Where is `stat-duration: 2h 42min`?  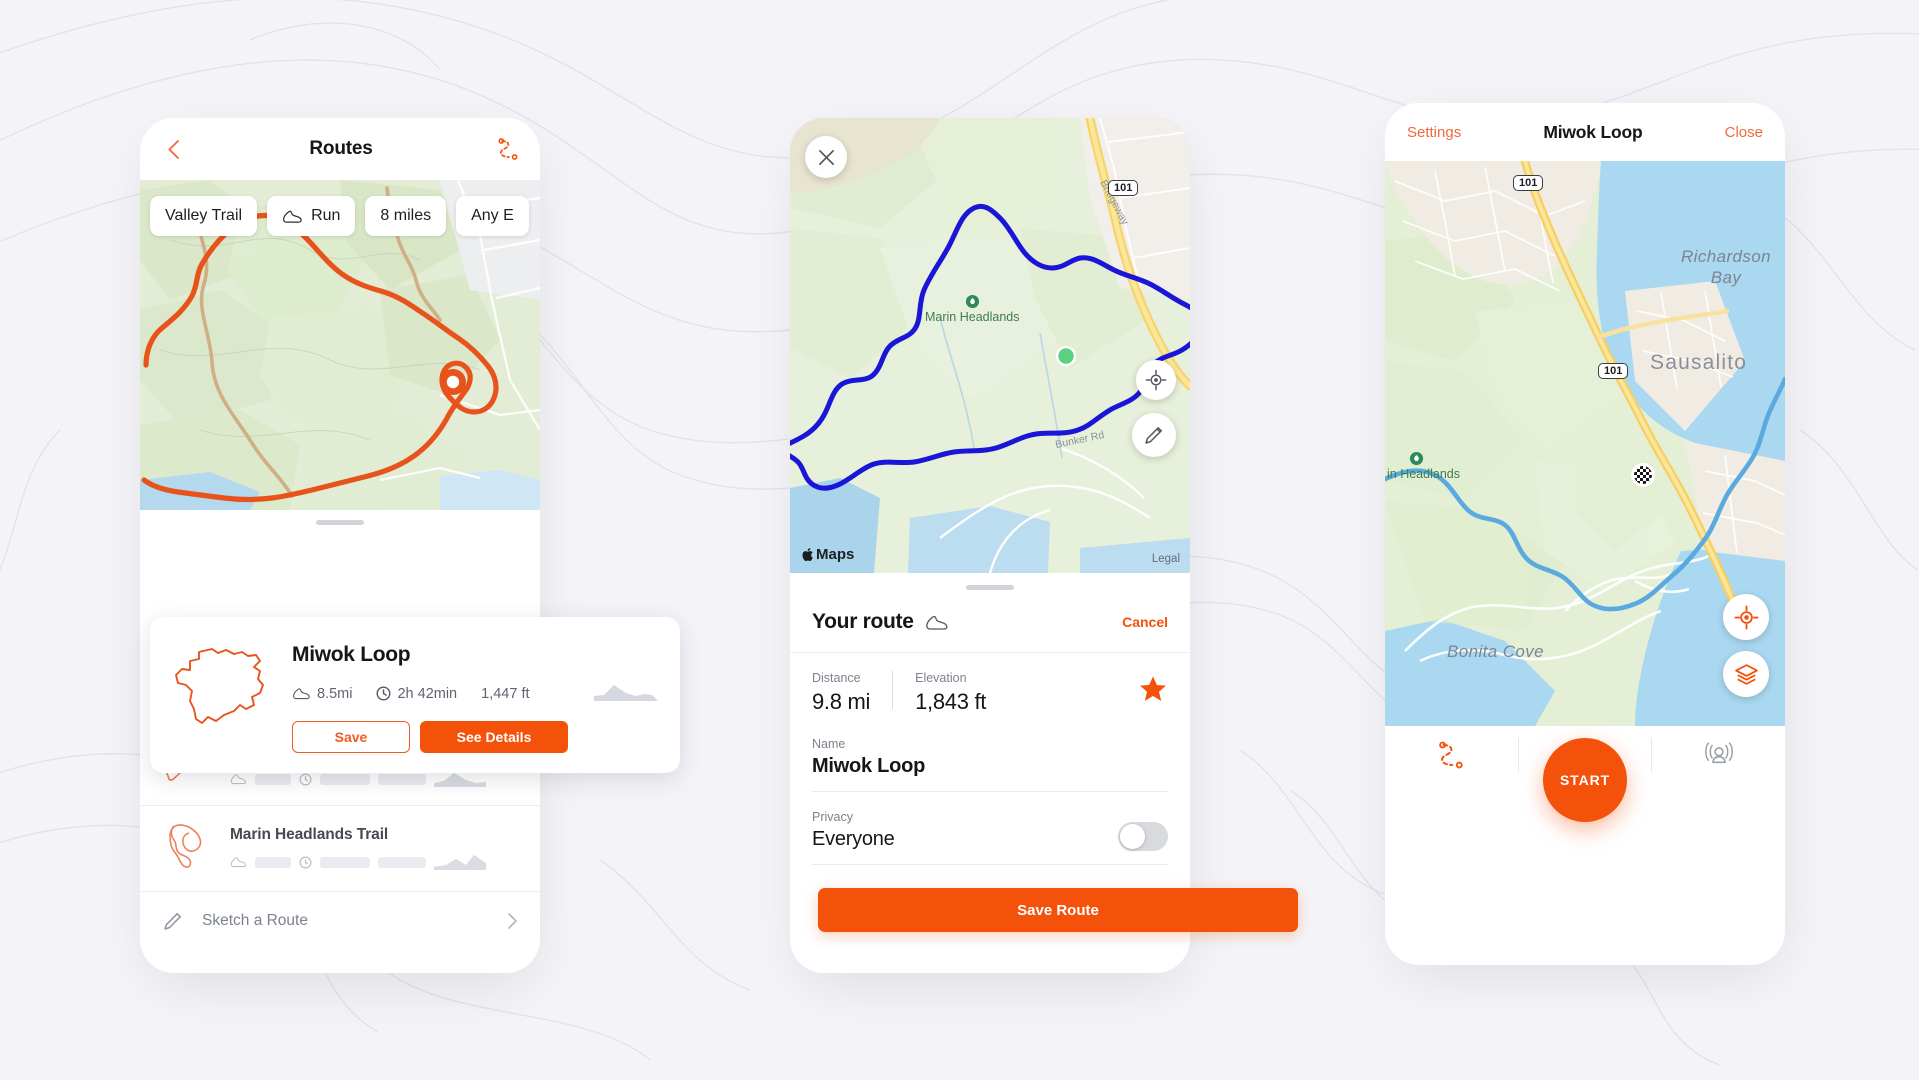 stat-duration: 2h 42min is located at coordinates (416, 694).